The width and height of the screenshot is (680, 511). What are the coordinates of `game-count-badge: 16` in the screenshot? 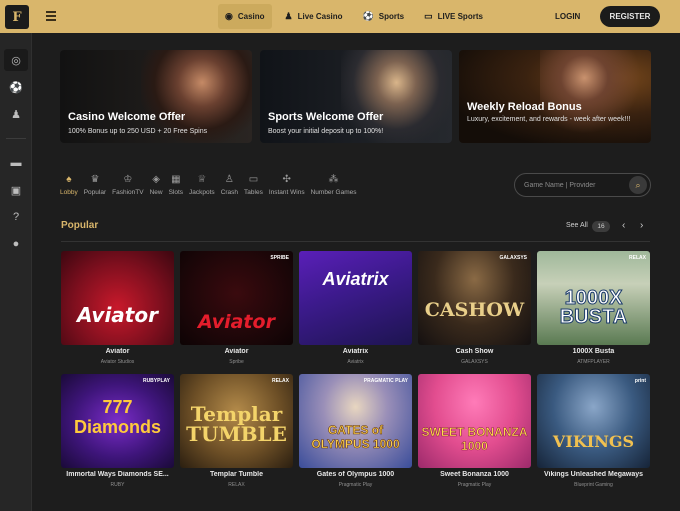 It's located at (601, 226).